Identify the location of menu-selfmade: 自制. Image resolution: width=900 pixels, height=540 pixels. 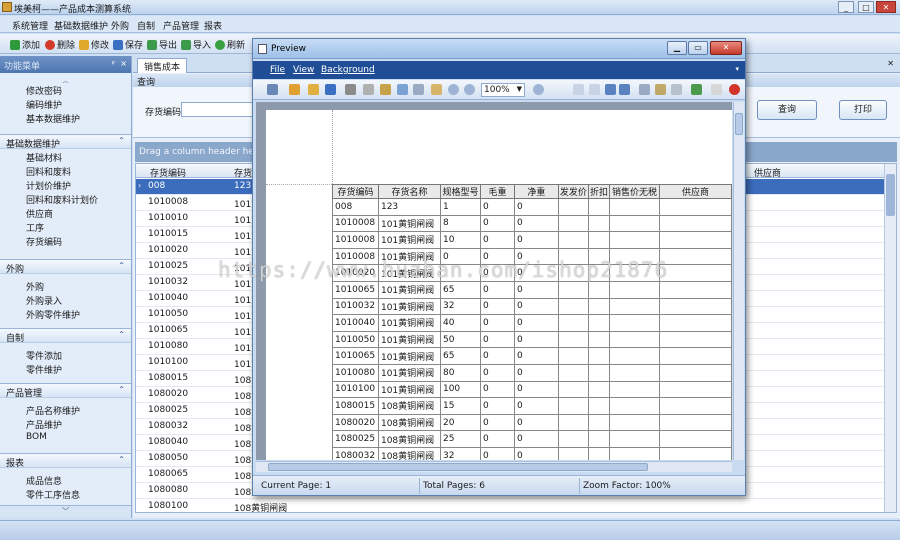
(146, 25).